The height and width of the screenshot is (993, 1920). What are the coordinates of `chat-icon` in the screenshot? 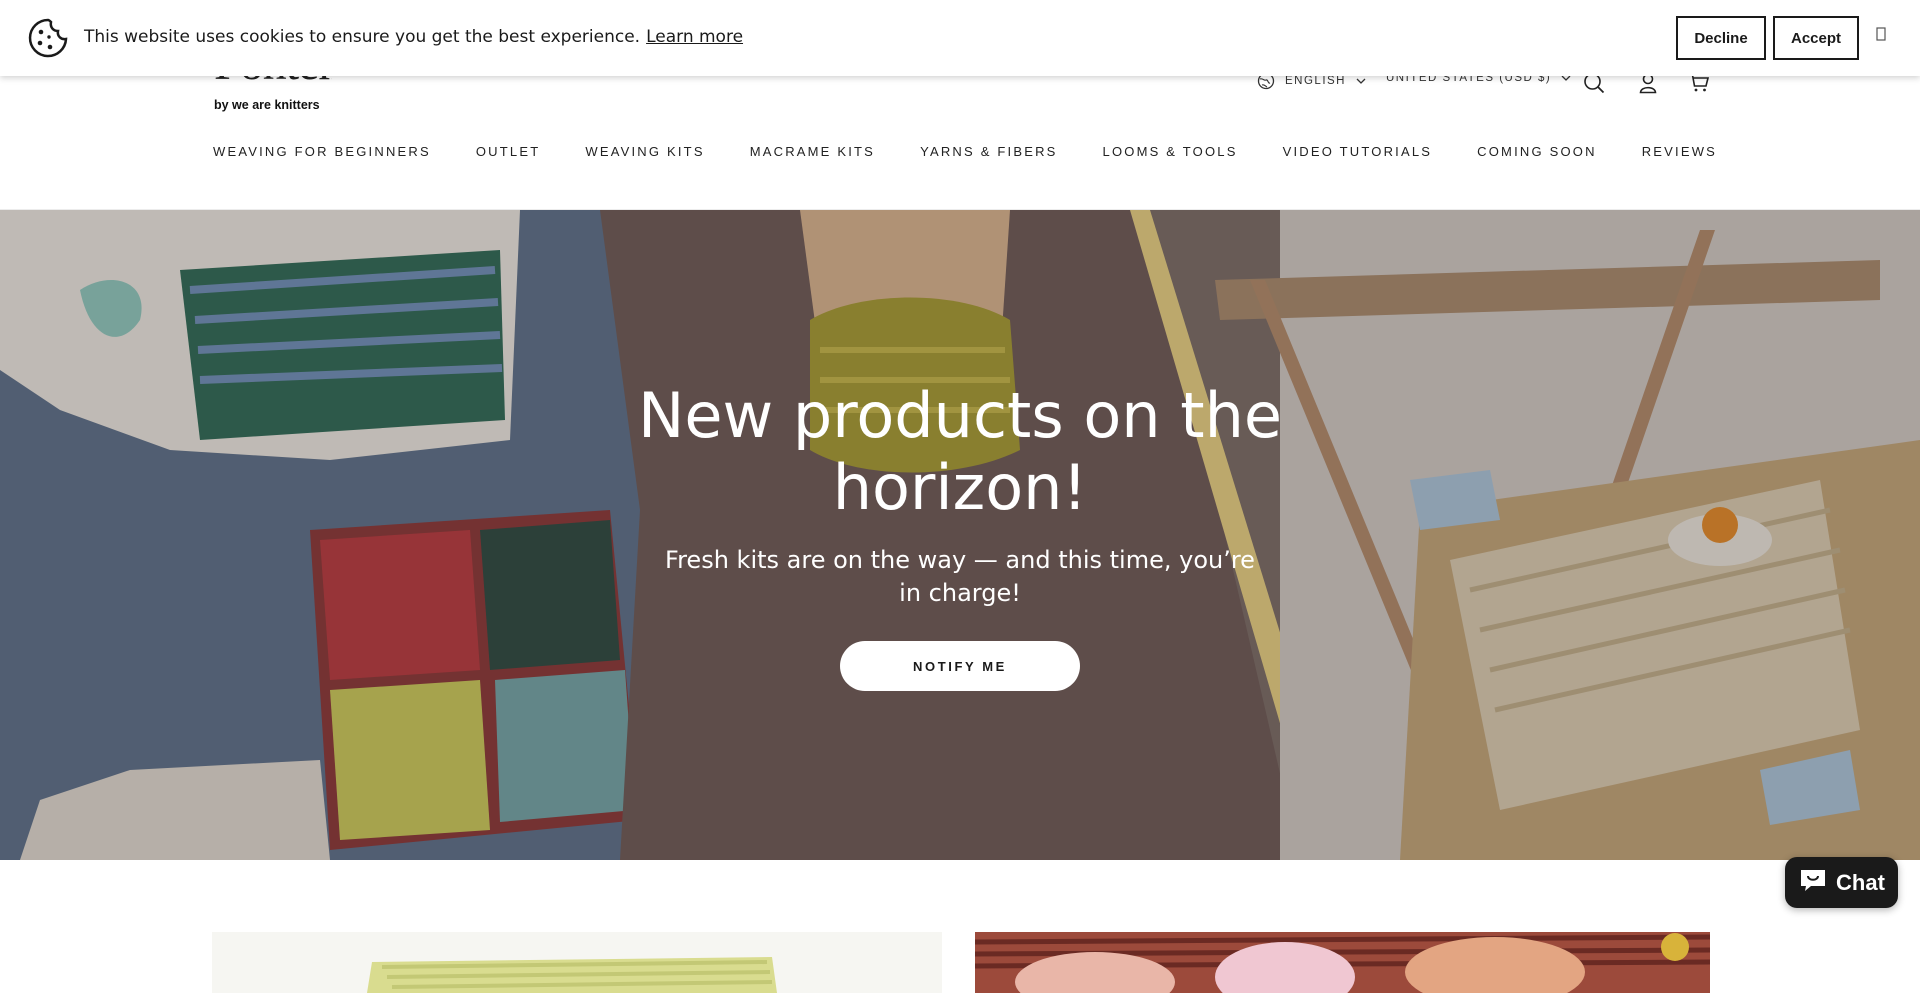 It's located at (1817, 883).